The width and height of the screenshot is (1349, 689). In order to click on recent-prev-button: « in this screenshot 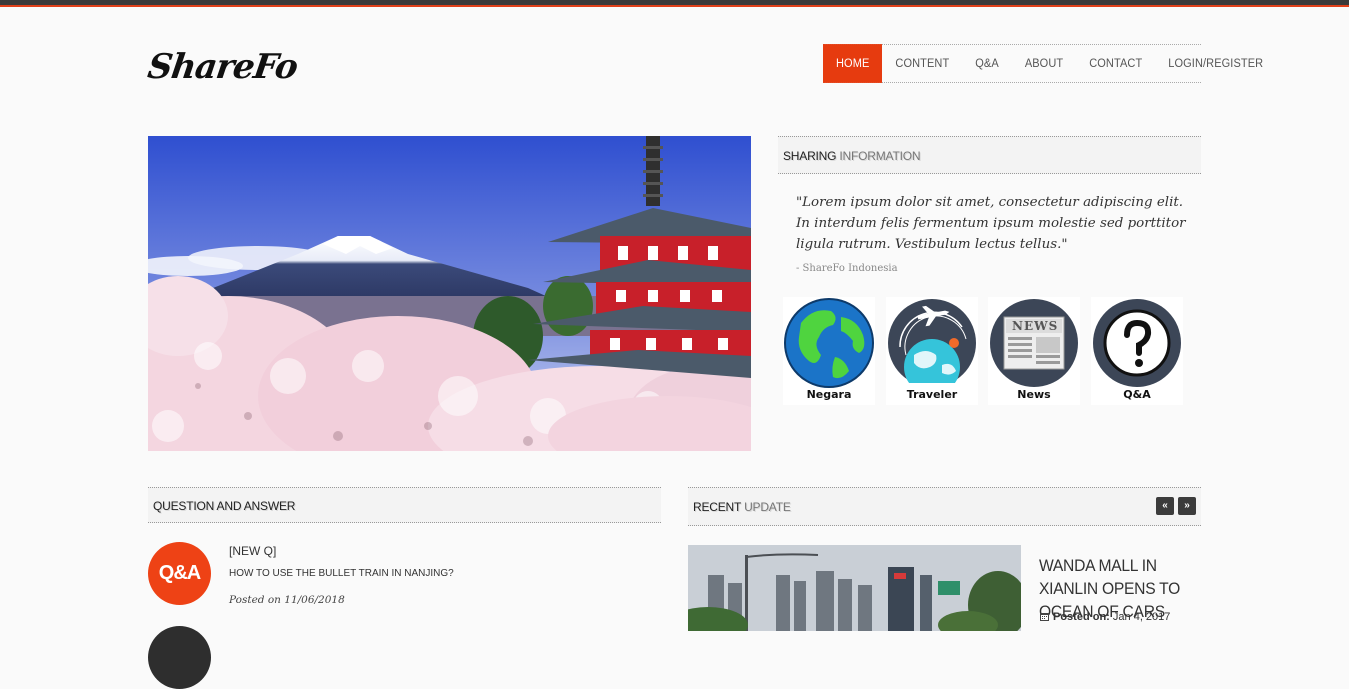, I will do `click(1165, 506)`.